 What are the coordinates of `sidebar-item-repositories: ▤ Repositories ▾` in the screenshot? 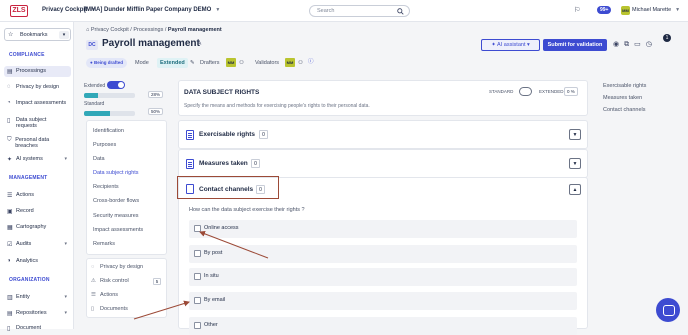 It's located at (37, 313).